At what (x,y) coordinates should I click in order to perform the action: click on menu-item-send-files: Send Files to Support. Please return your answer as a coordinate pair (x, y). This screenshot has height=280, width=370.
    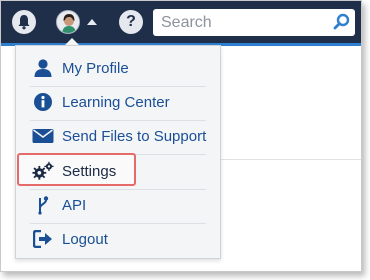
    Looking at the image, I should click on (118, 136).